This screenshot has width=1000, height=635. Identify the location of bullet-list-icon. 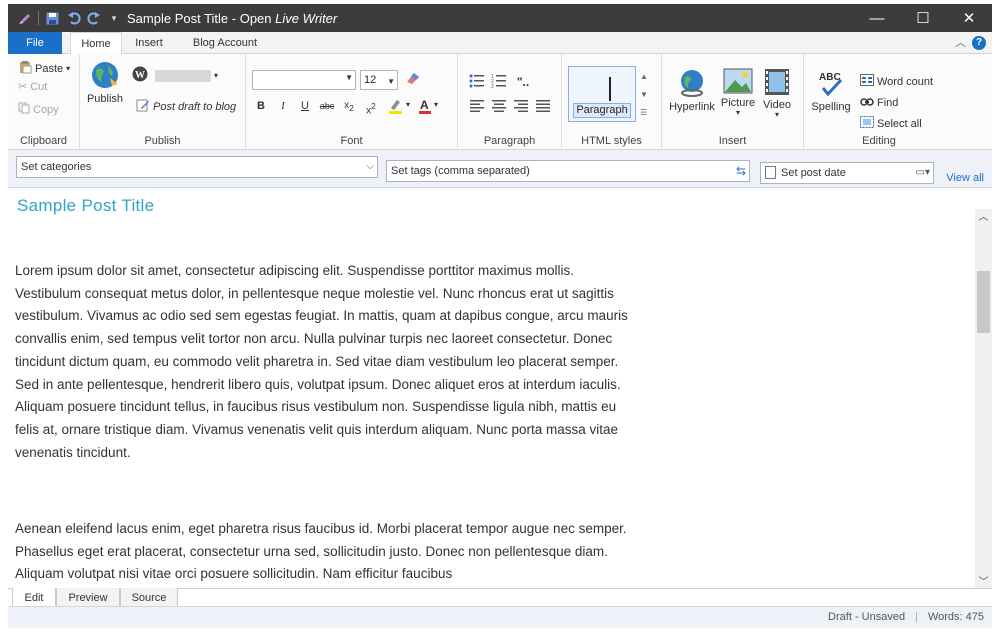
(477, 82).